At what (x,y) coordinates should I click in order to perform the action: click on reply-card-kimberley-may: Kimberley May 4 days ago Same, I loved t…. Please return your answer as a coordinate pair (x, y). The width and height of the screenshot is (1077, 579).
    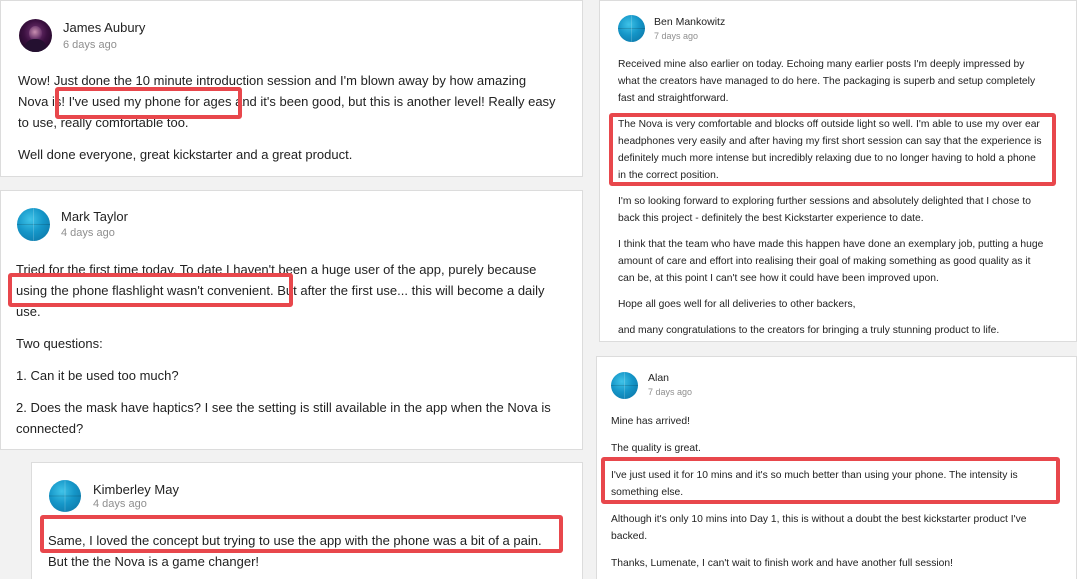
    Looking at the image, I should click on (307, 520).